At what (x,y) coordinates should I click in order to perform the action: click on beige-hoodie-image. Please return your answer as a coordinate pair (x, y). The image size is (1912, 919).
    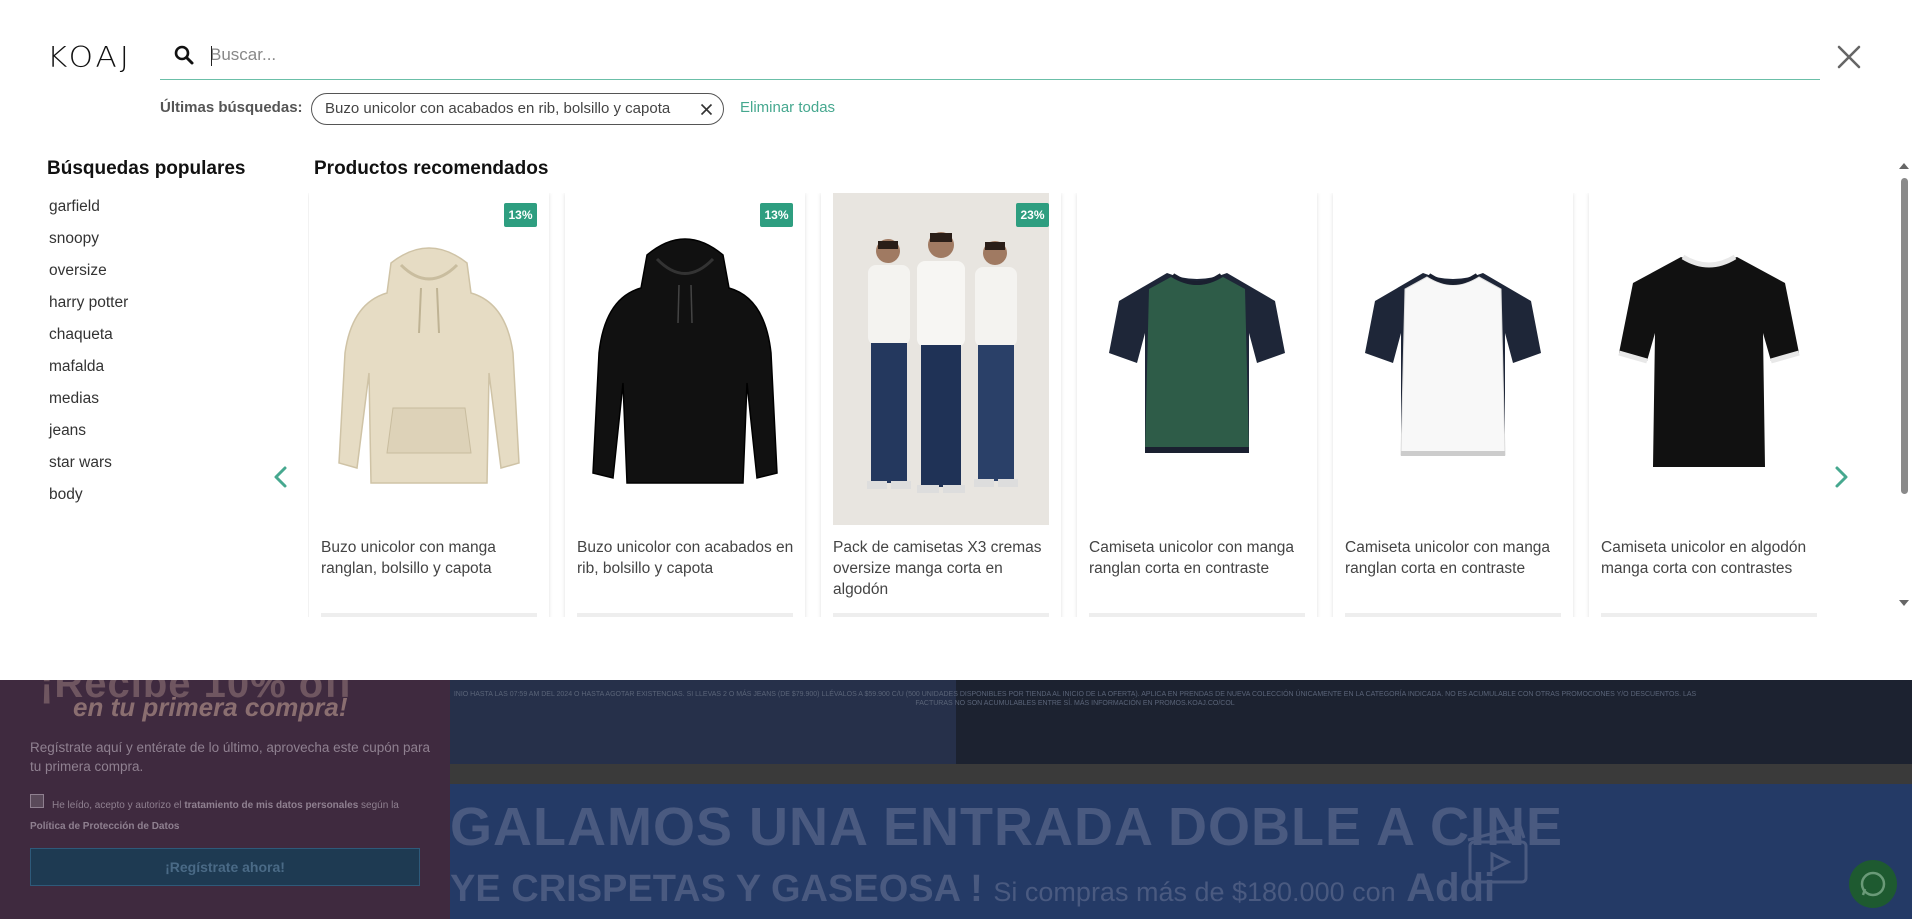
    Looking at the image, I should click on (429, 365).